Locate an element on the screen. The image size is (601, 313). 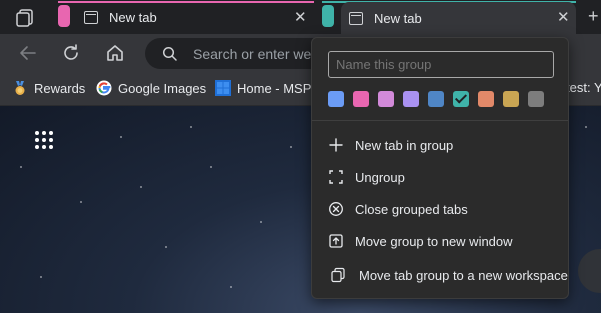
tab-strip: New tab ✕ New tab ✕ + is located at coordinates (300, 17).